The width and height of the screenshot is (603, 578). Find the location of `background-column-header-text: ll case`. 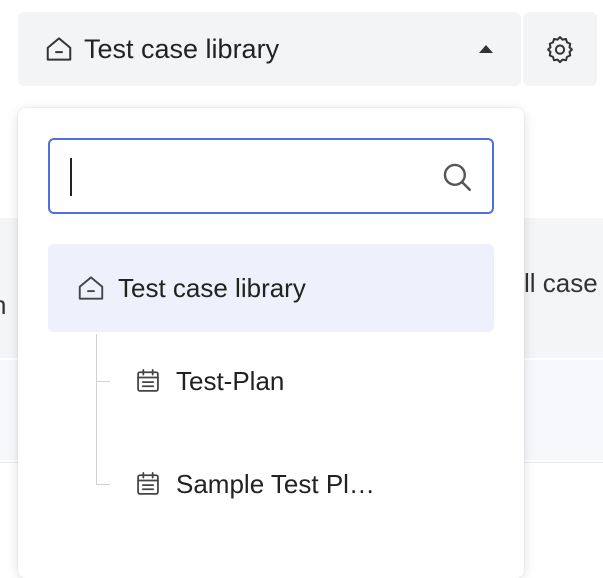

background-column-header-text: ll case is located at coordinates (561, 283).